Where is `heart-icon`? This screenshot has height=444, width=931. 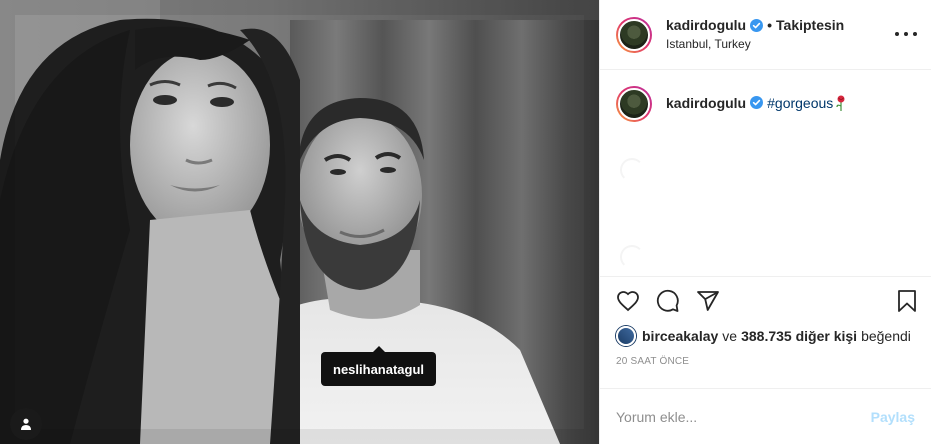 heart-icon is located at coordinates (628, 301).